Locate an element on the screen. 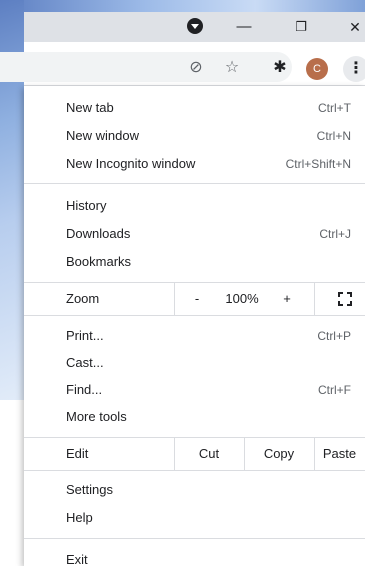 This screenshot has height=566, width=365. zoom-row: Zoom - 100% + is located at coordinates (194, 299).